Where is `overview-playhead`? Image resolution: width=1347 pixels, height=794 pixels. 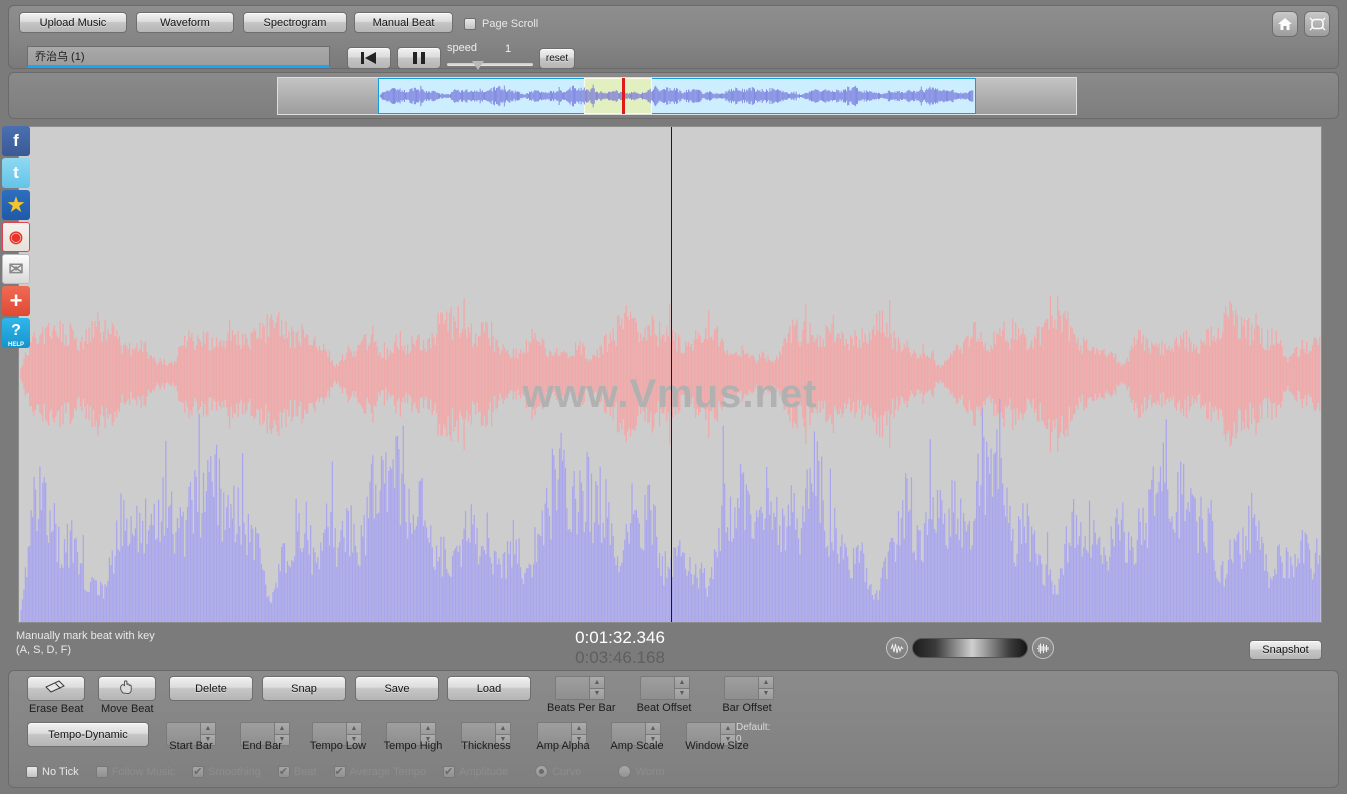 overview-playhead is located at coordinates (623, 96).